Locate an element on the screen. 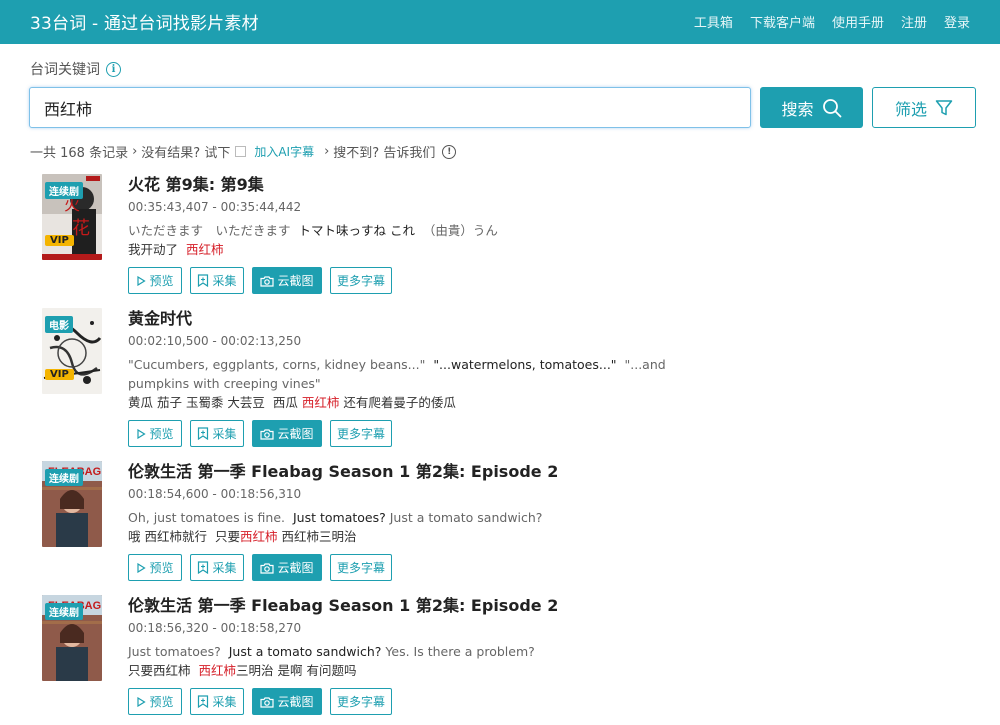 The width and height of the screenshot is (1000, 725). timecode: 00:18:56,320 - 00:18:58,270 is located at coordinates (215, 628).